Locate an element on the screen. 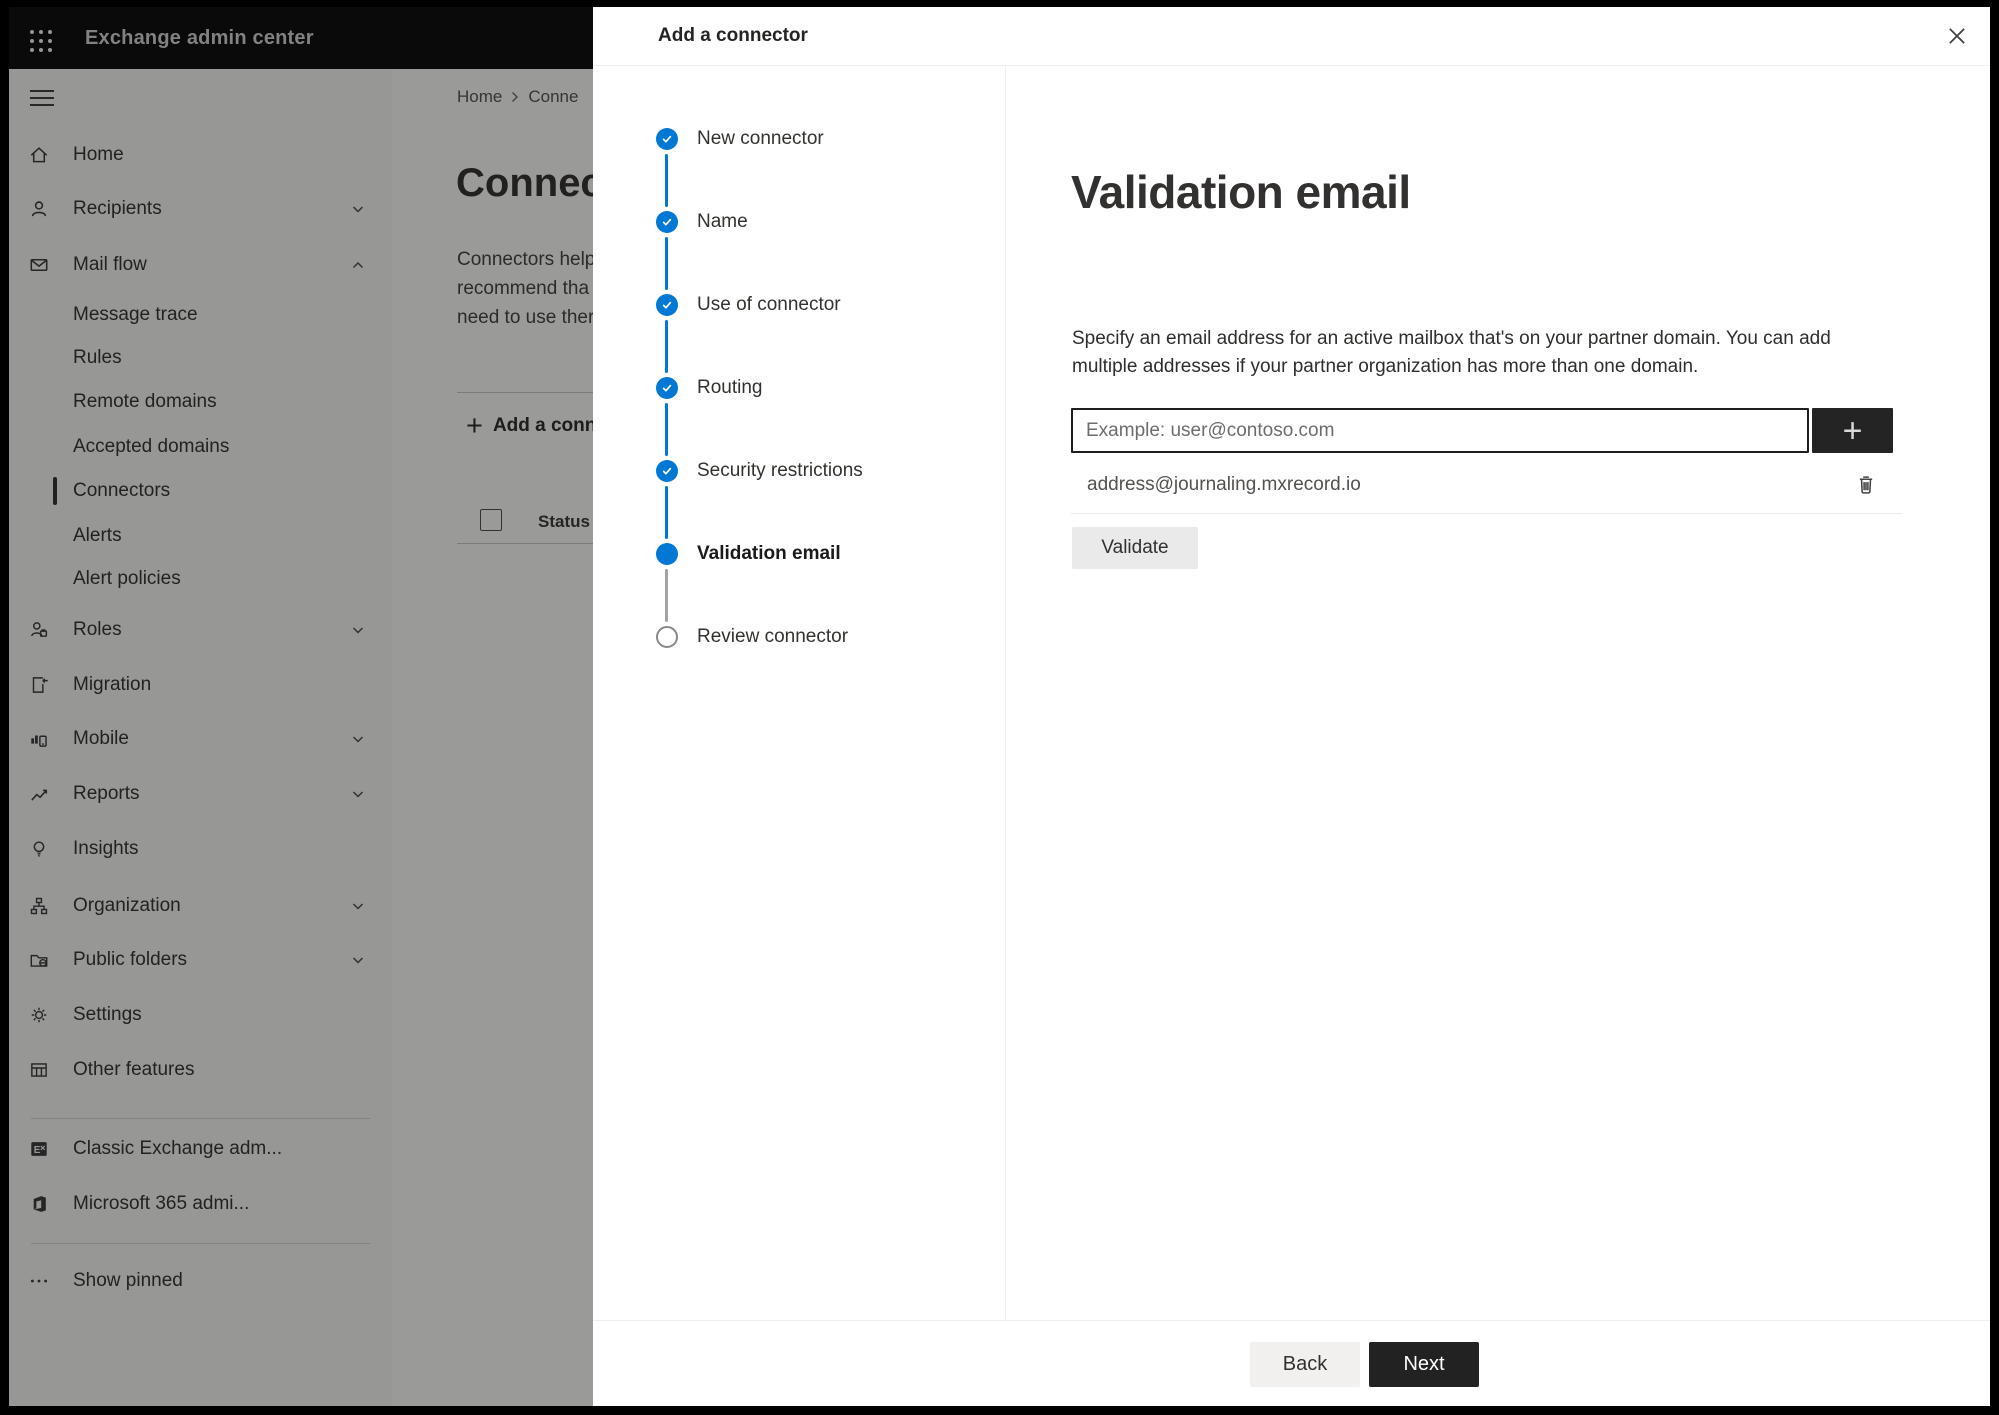 The image size is (1999, 1415). dialog-title: Add a connector is located at coordinates (733, 35).